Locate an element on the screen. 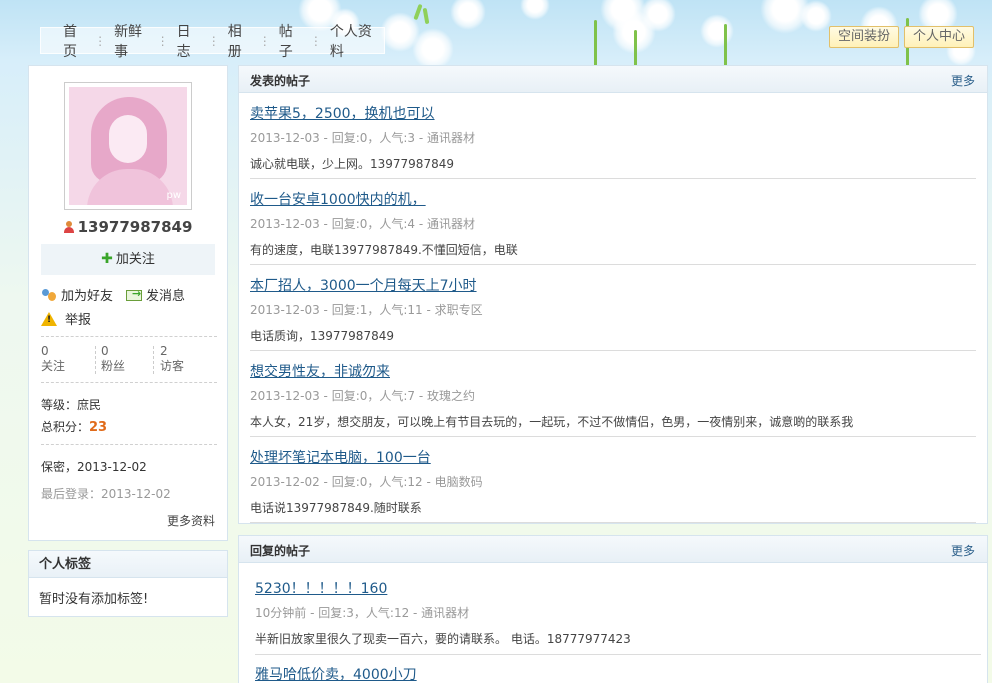  stat-fans-label: 粉丝 is located at coordinates (113, 366).